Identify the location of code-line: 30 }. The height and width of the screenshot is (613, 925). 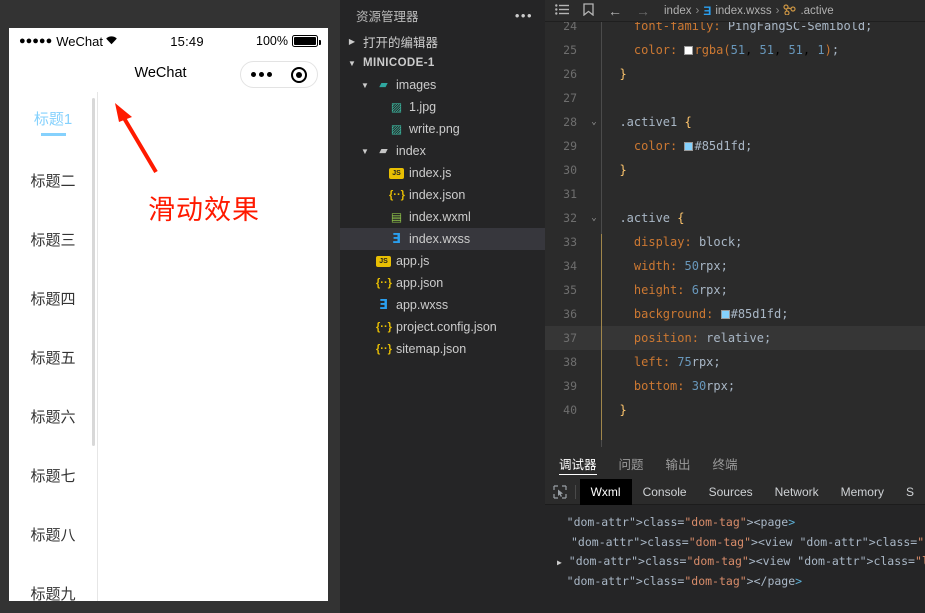
(735, 170).